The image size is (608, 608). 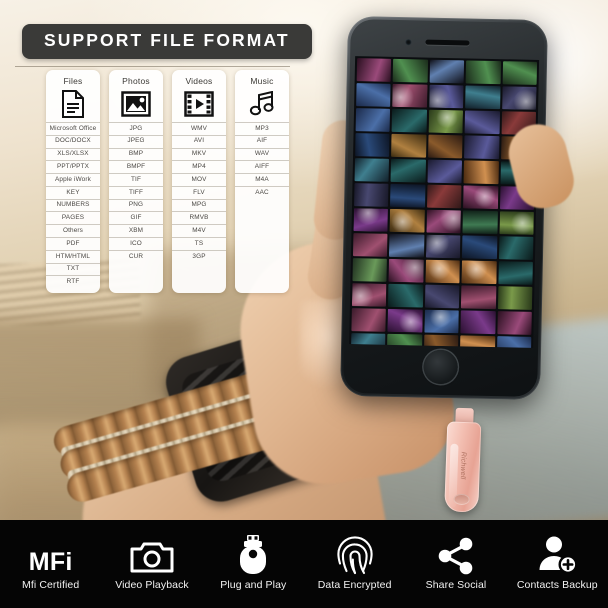 What do you see at coordinates (199, 141) in the screenshot?
I see `format-item: AVI` at bounding box center [199, 141].